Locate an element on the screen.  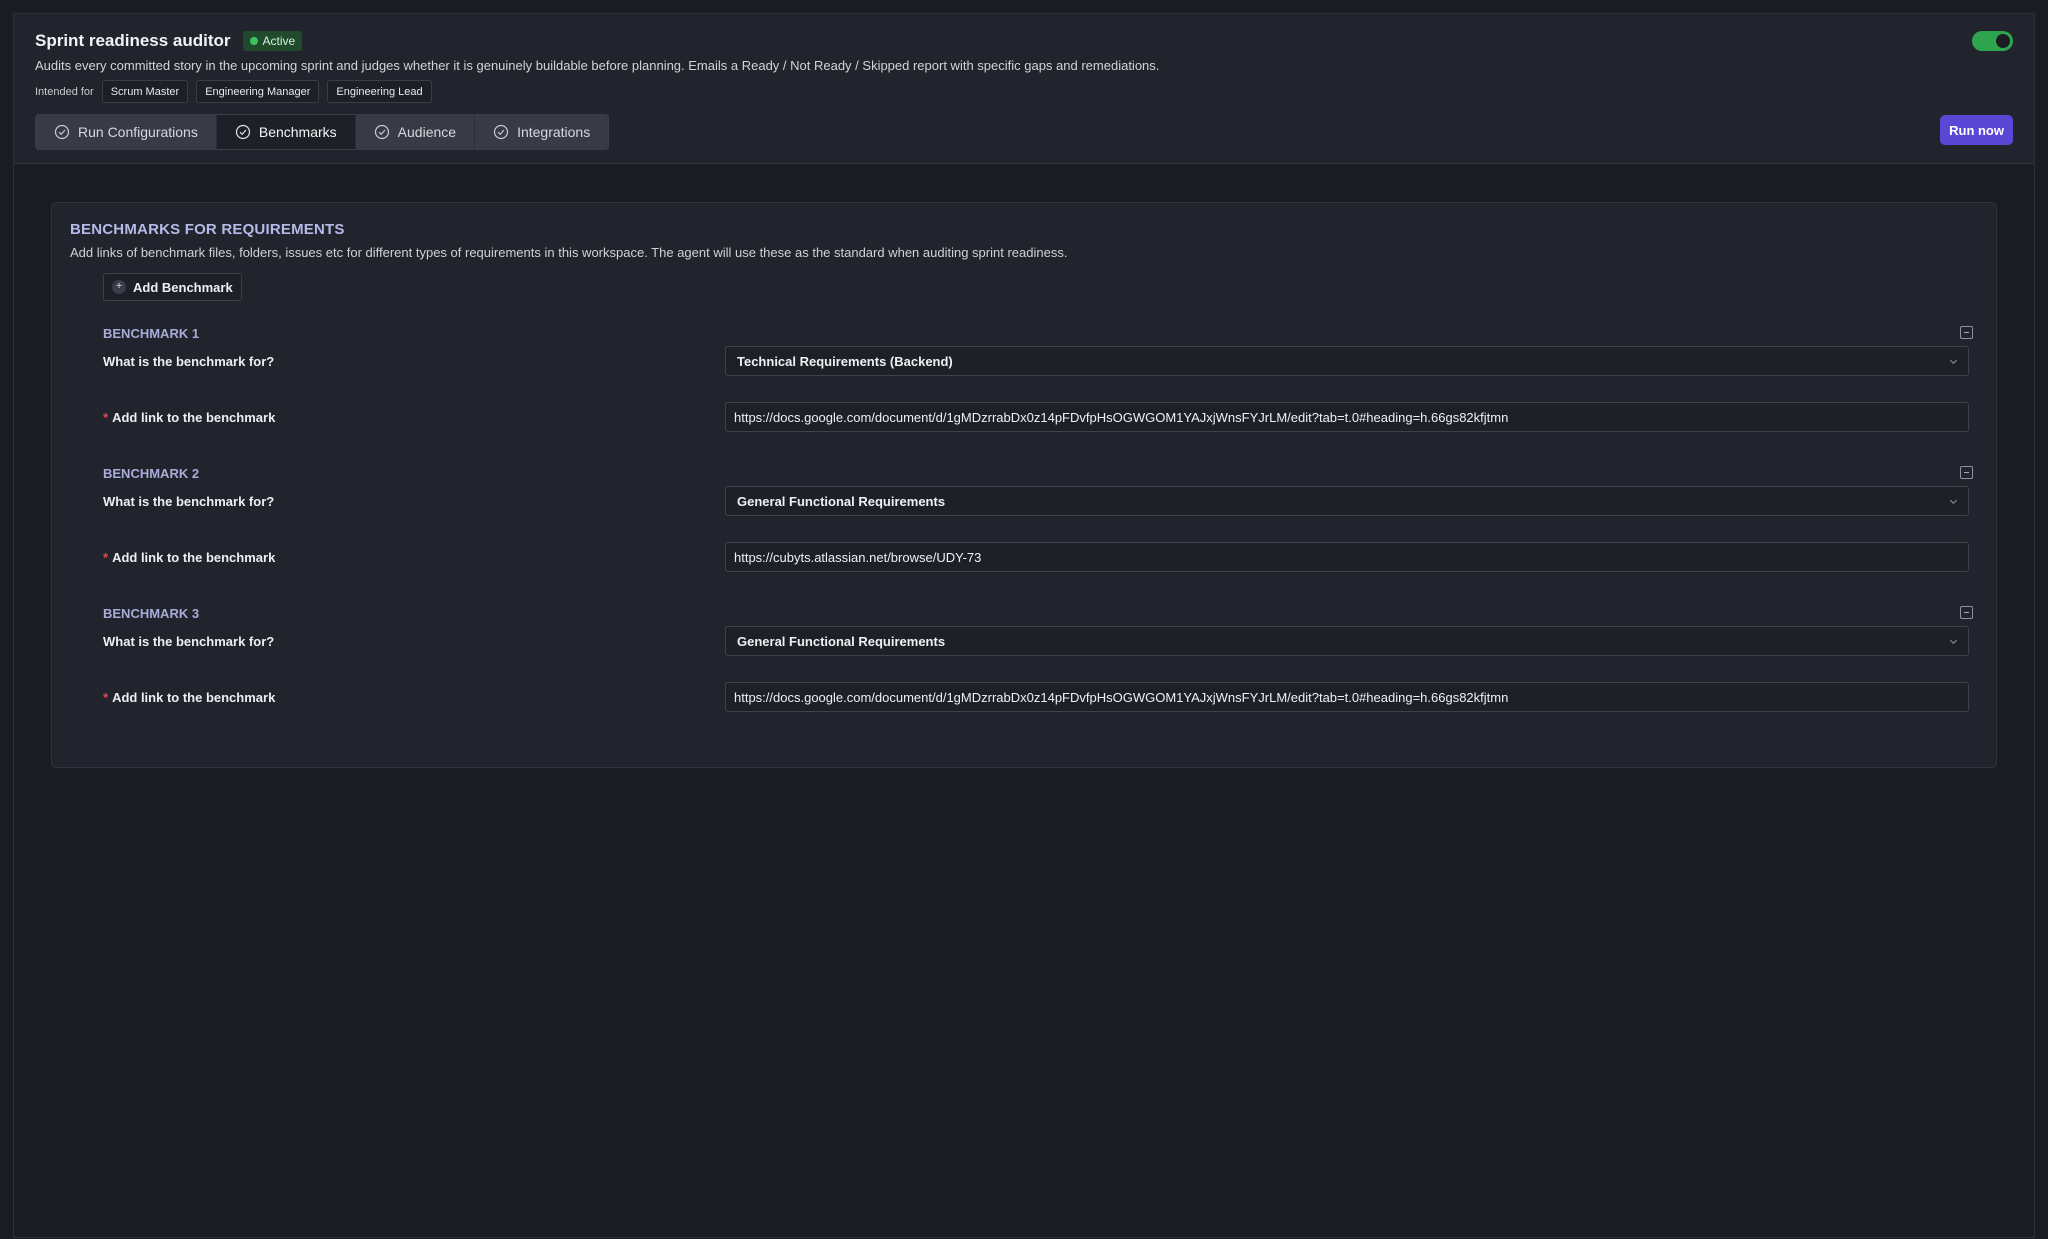
agent-enabled-toggle is located at coordinates (1992, 41).